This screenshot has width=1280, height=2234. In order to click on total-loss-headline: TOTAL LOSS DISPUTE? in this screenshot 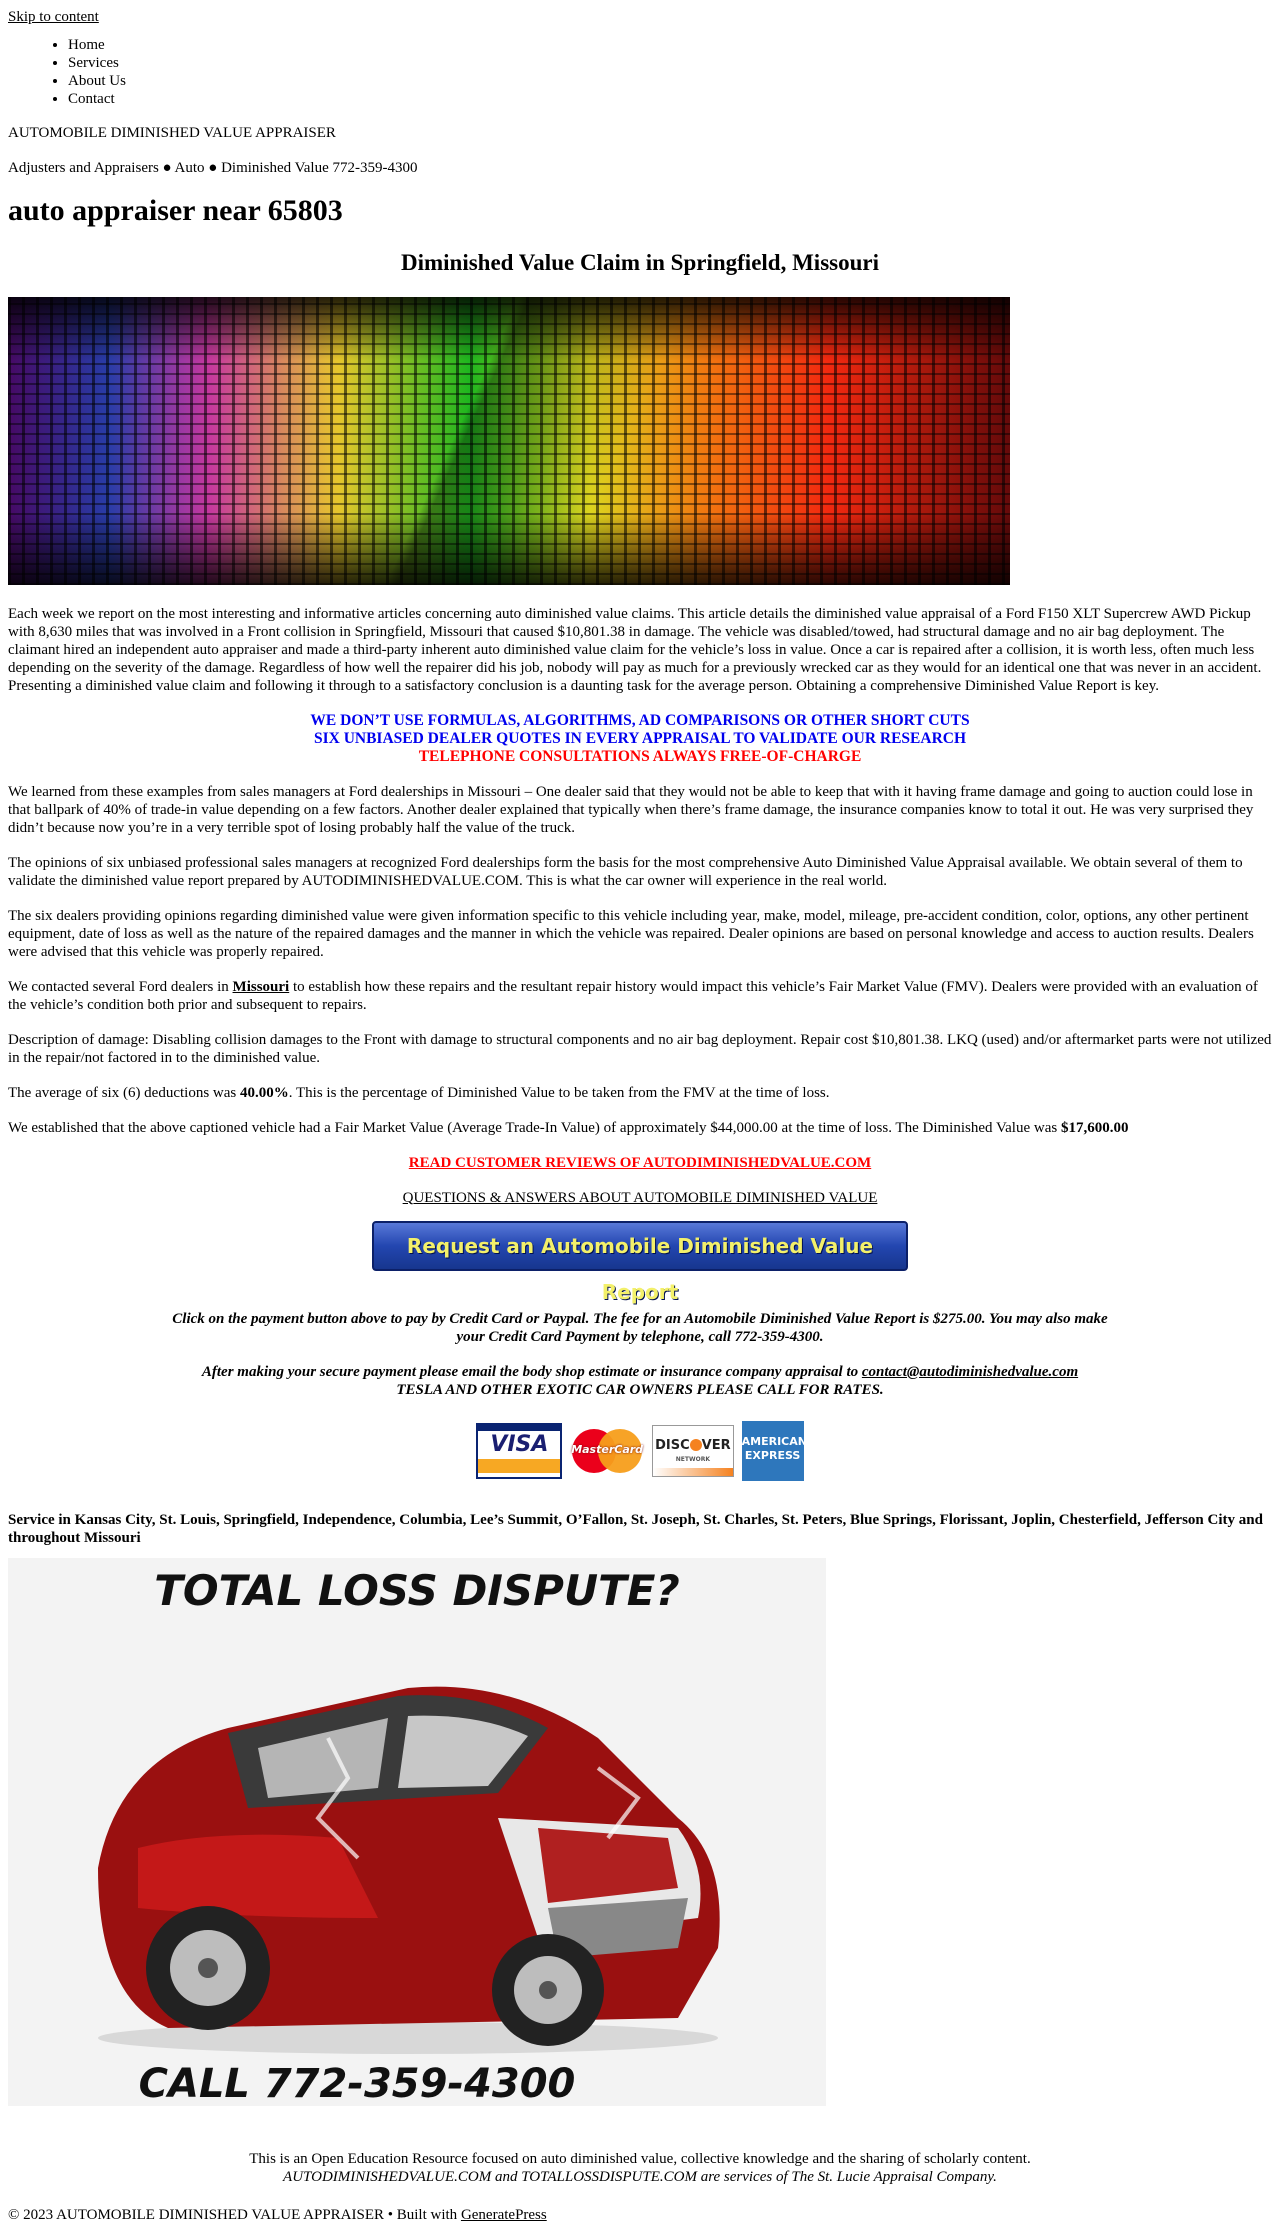, I will do `click(417, 1590)`.